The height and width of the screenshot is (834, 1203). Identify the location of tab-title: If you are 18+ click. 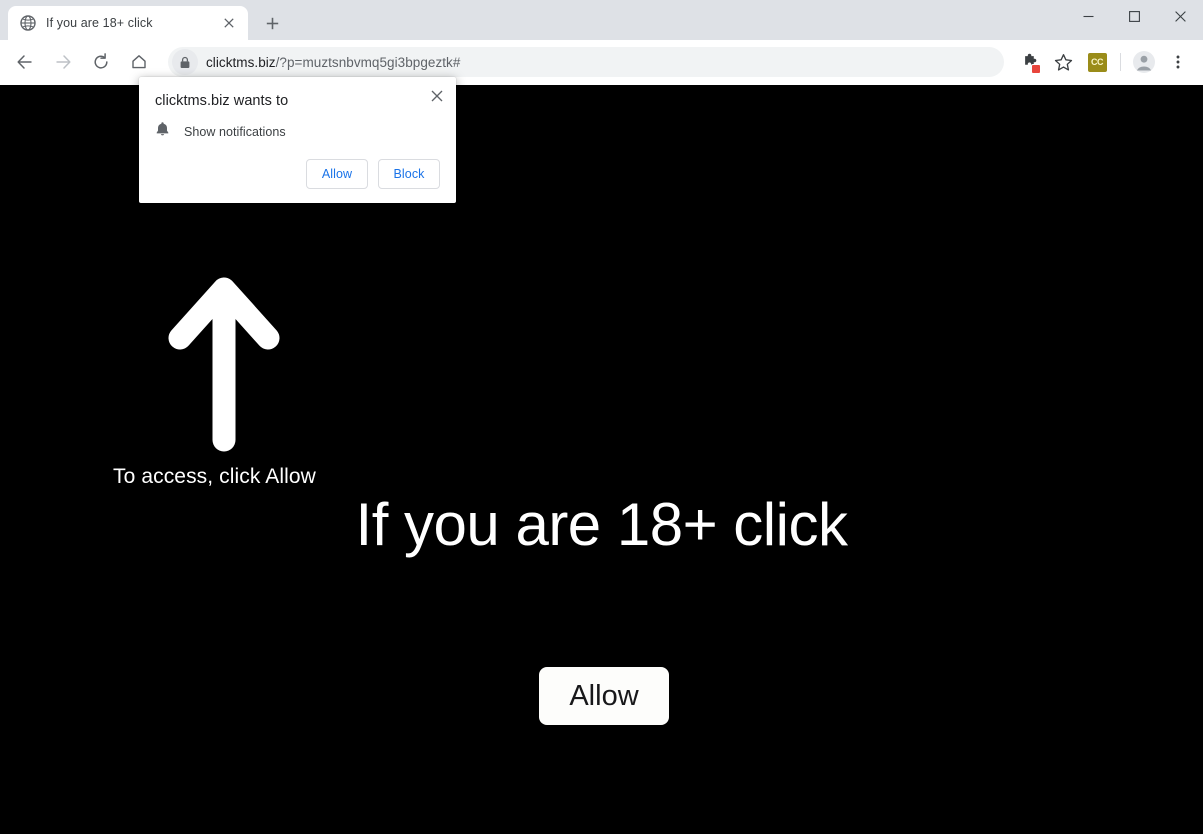
(99, 23).